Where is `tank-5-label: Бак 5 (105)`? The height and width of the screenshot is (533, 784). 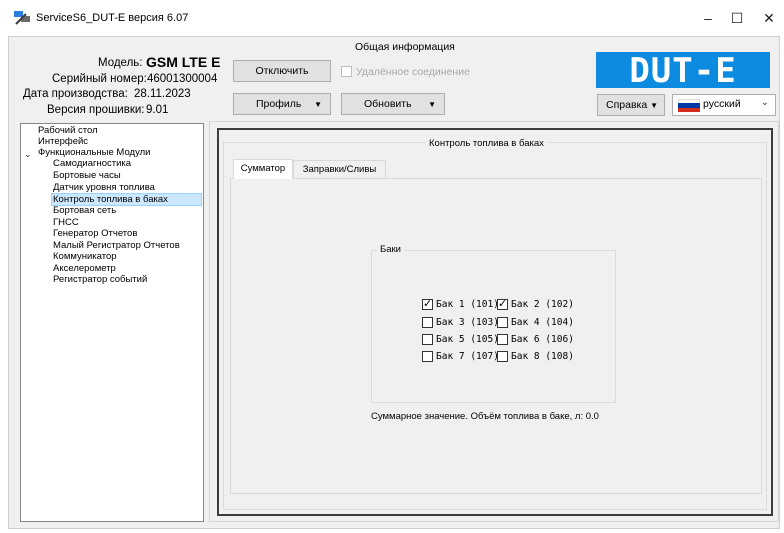 tank-5-label: Бак 5 (105) is located at coordinates (467, 339).